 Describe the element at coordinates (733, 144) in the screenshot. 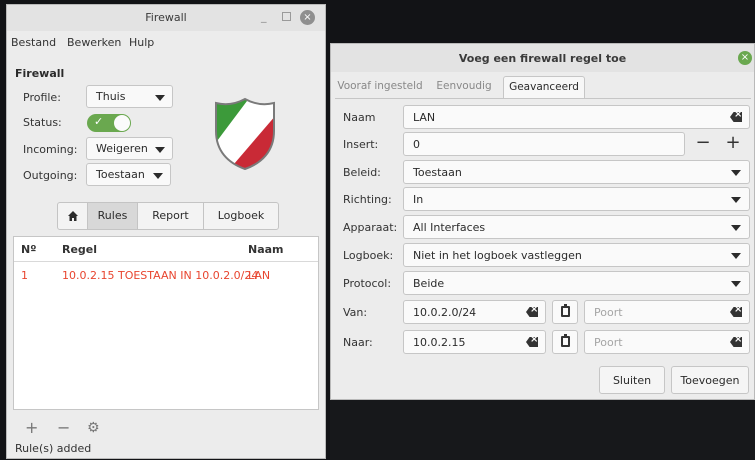

I see `increment-button: +` at that location.